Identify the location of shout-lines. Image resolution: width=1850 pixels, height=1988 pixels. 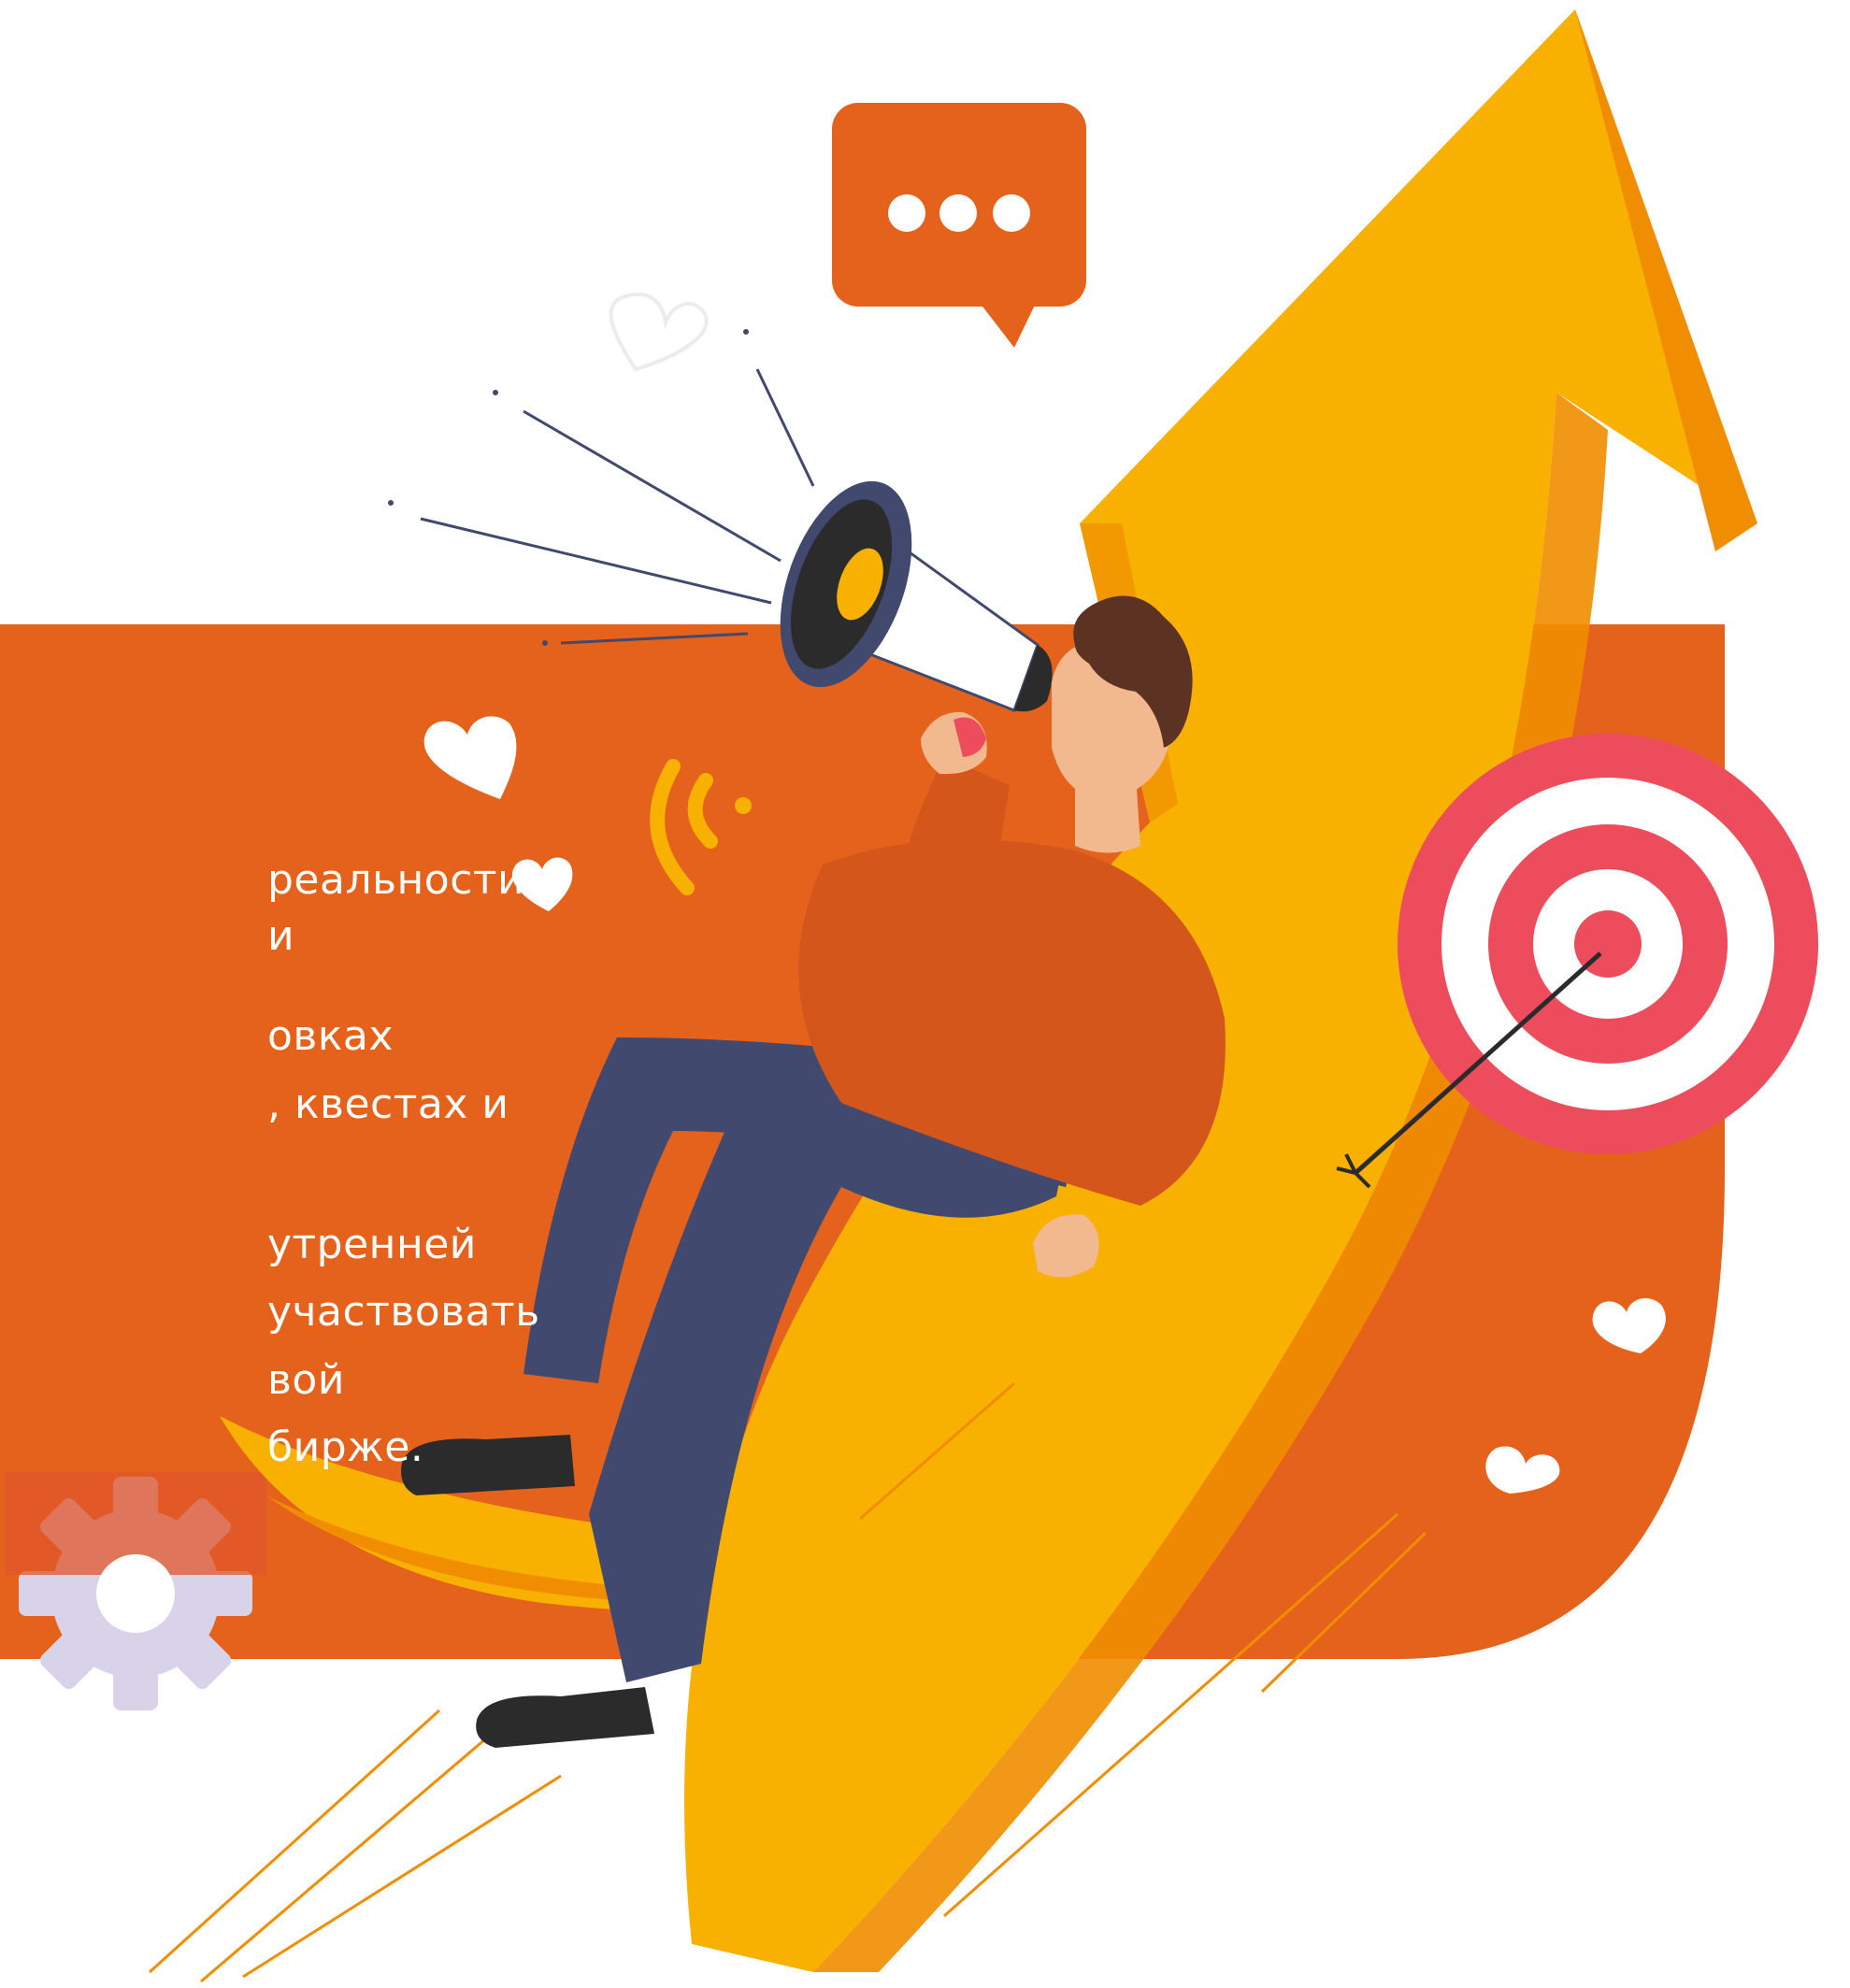
(617, 506).